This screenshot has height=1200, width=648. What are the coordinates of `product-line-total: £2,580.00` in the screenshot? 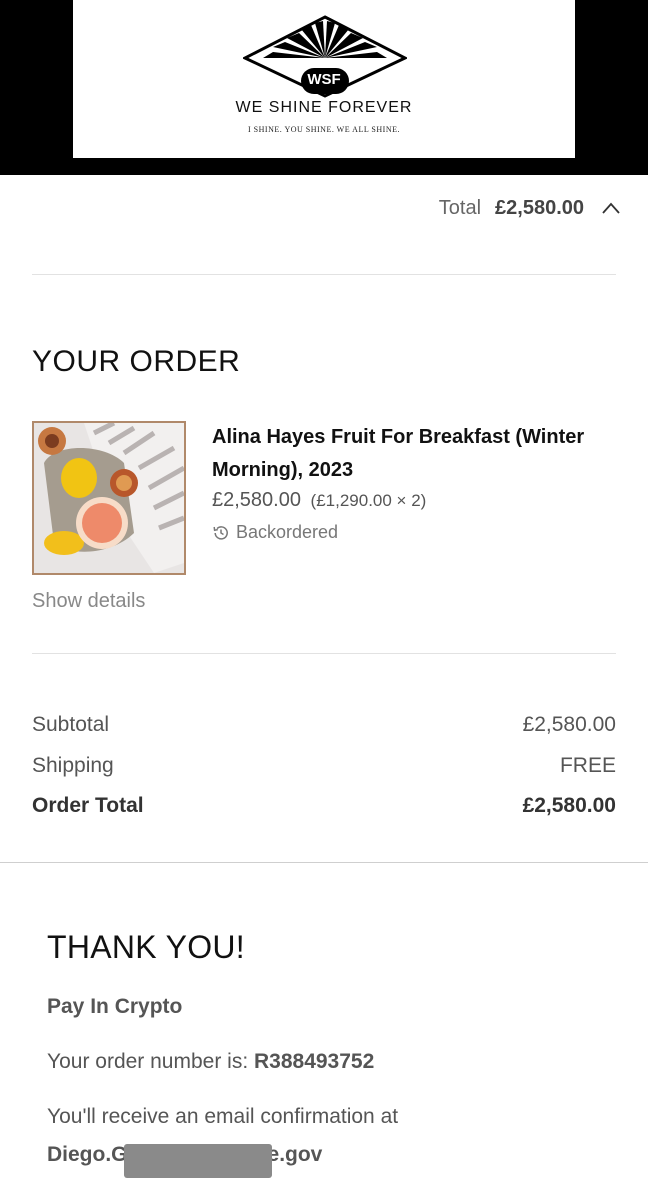 It's located at (256, 500).